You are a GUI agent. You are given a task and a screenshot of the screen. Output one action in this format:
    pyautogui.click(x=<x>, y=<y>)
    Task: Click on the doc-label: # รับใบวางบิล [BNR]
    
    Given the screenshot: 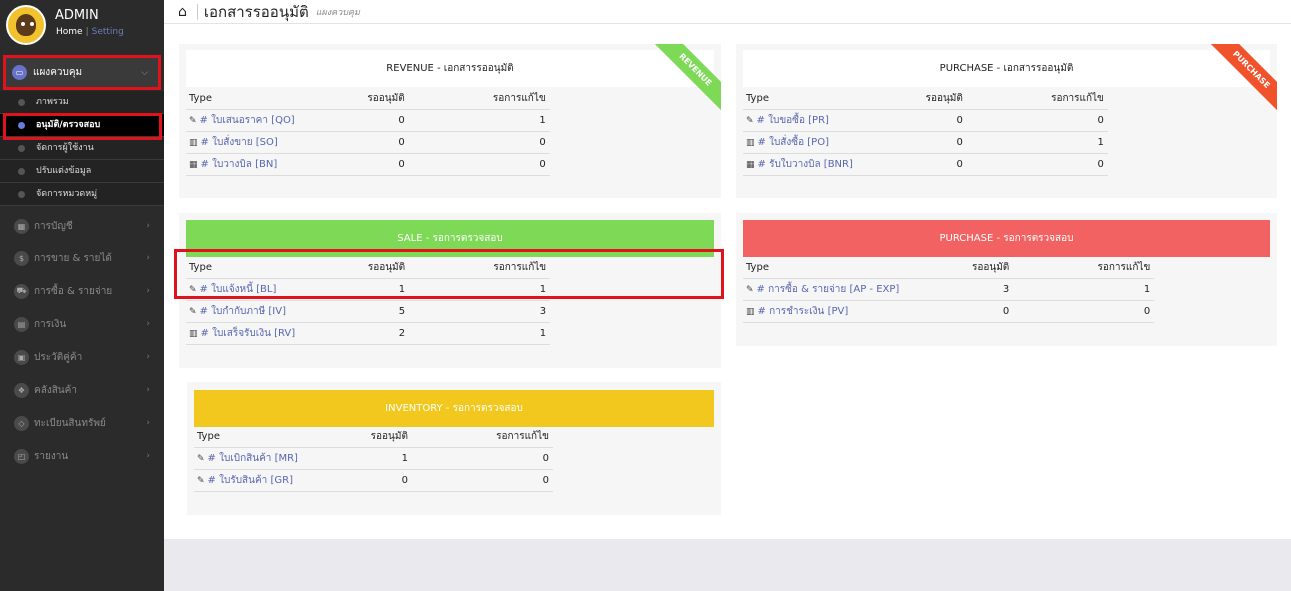 What is the action you would take?
    pyautogui.click(x=805, y=164)
    